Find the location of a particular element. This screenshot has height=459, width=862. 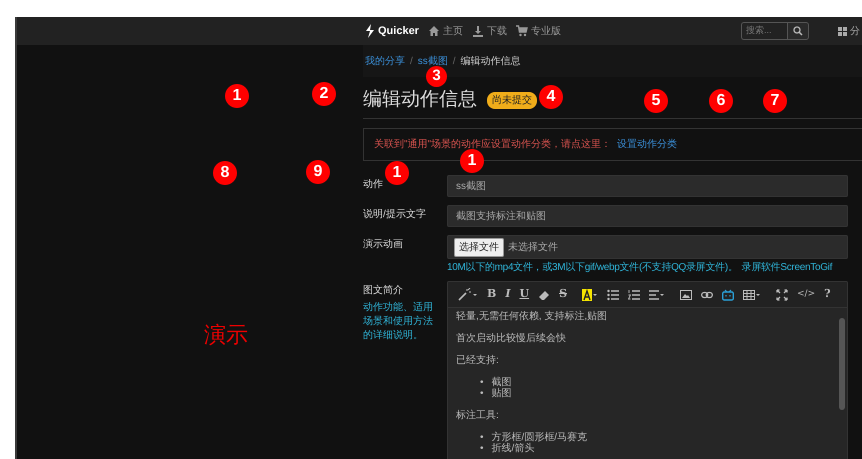

search-icon is located at coordinates (798, 31).